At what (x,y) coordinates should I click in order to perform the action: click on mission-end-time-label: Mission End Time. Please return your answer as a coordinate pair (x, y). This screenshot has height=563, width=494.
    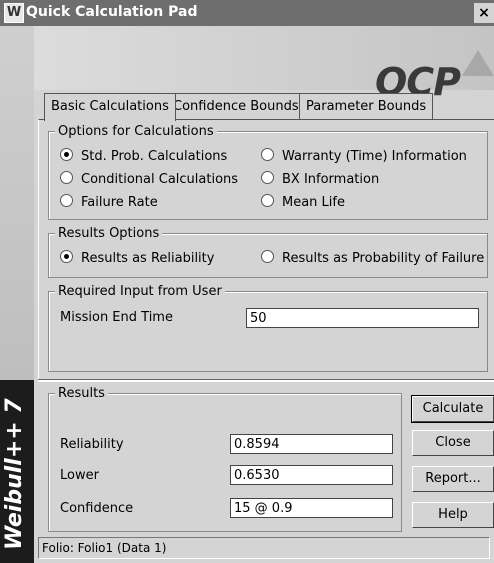
    Looking at the image, I should click on (116, 317).